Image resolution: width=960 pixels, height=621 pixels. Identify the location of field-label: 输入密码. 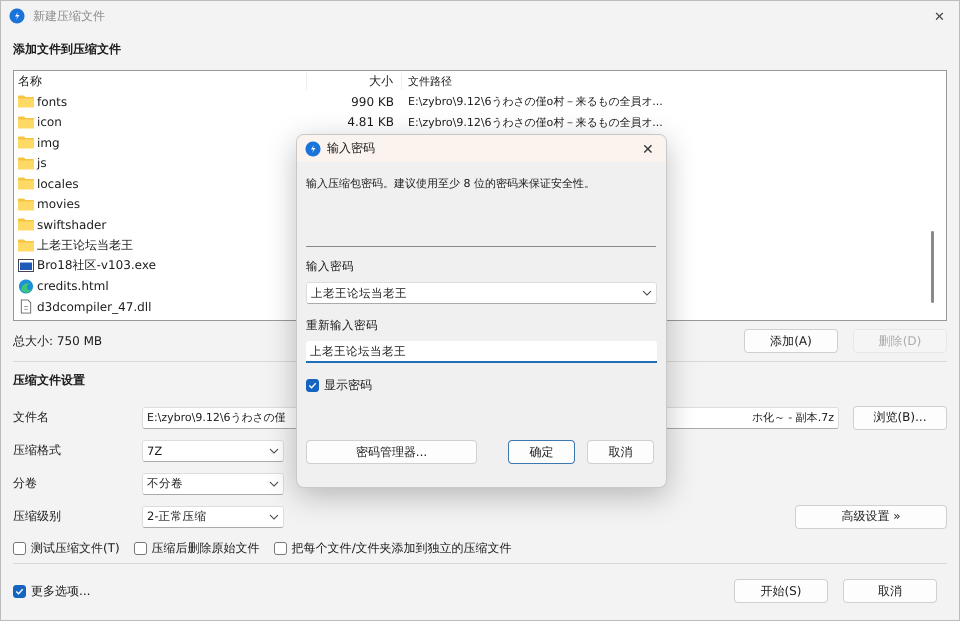
(330, 266).